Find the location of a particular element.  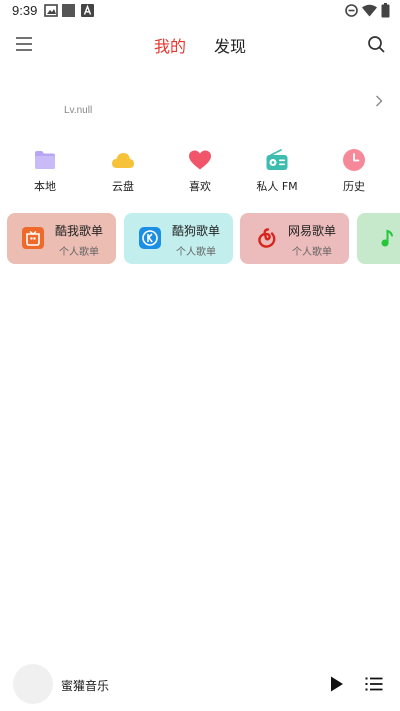

status-bar: 9:39 is located at coordinates (200, 11).